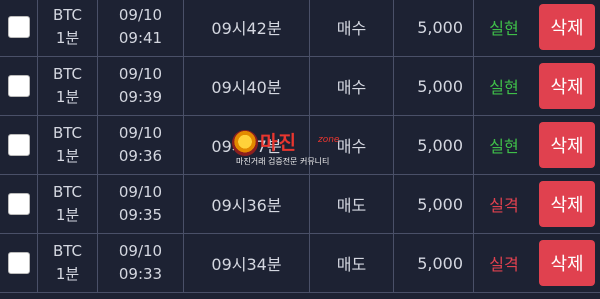  I want to click on order-time-cell: 09/10 09:36, so click(141, 145).